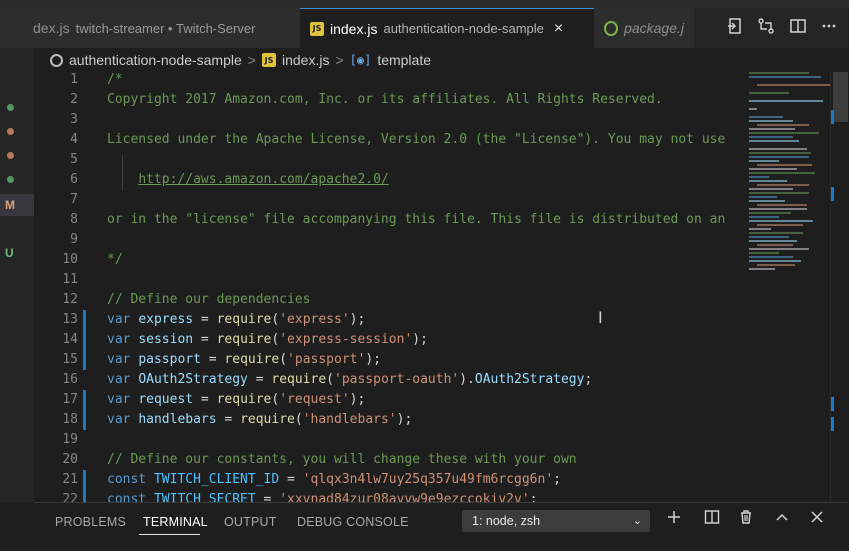 The width and height of the screenshot is (849, 551). What do you see at coordinates (432, 180) in the screenshot?
I see `code-line: 6 http://aws.amazon.com/apache2.0/` at bounding box center [432, 180].